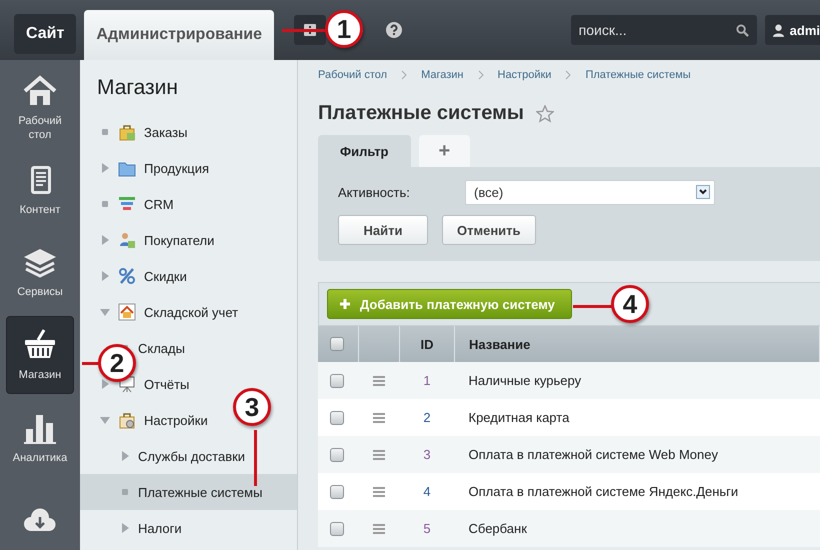 Image resolution: width=820 pixels, height=550 pixels. I want to click on field-label: Активность:, so click(374, 192).